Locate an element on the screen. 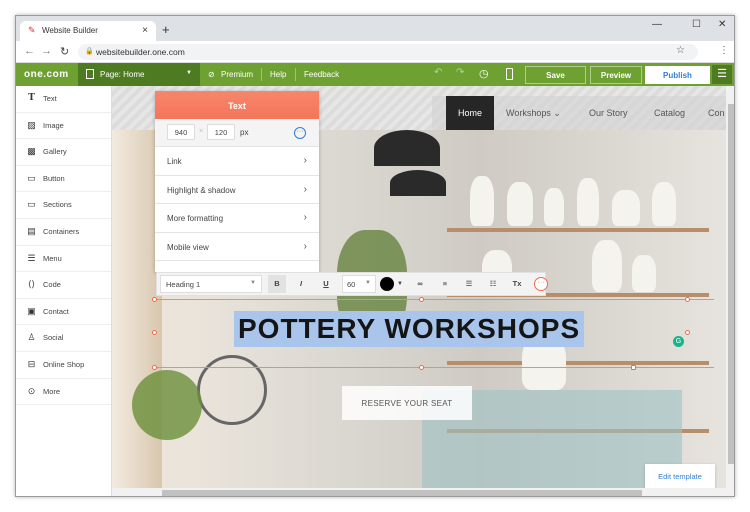 This screenshot has height=512, width=750. panel-row-label: More formatting is located at coordinates (195, 218).